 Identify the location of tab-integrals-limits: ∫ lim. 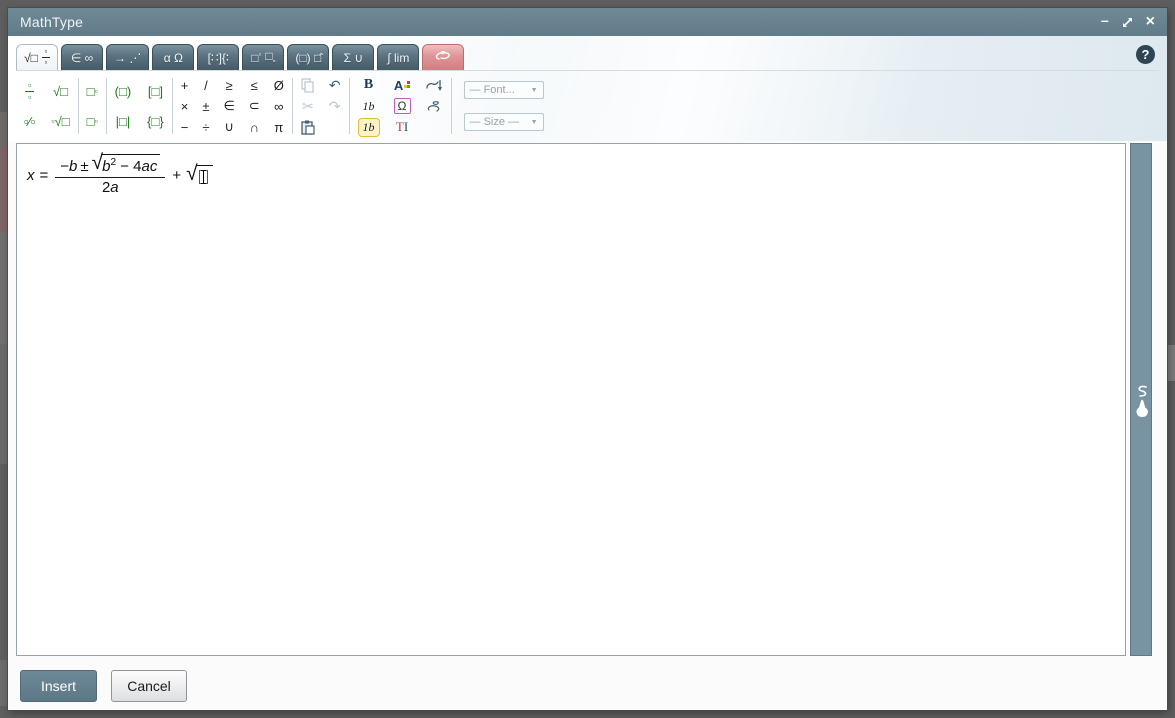
(398, 57).